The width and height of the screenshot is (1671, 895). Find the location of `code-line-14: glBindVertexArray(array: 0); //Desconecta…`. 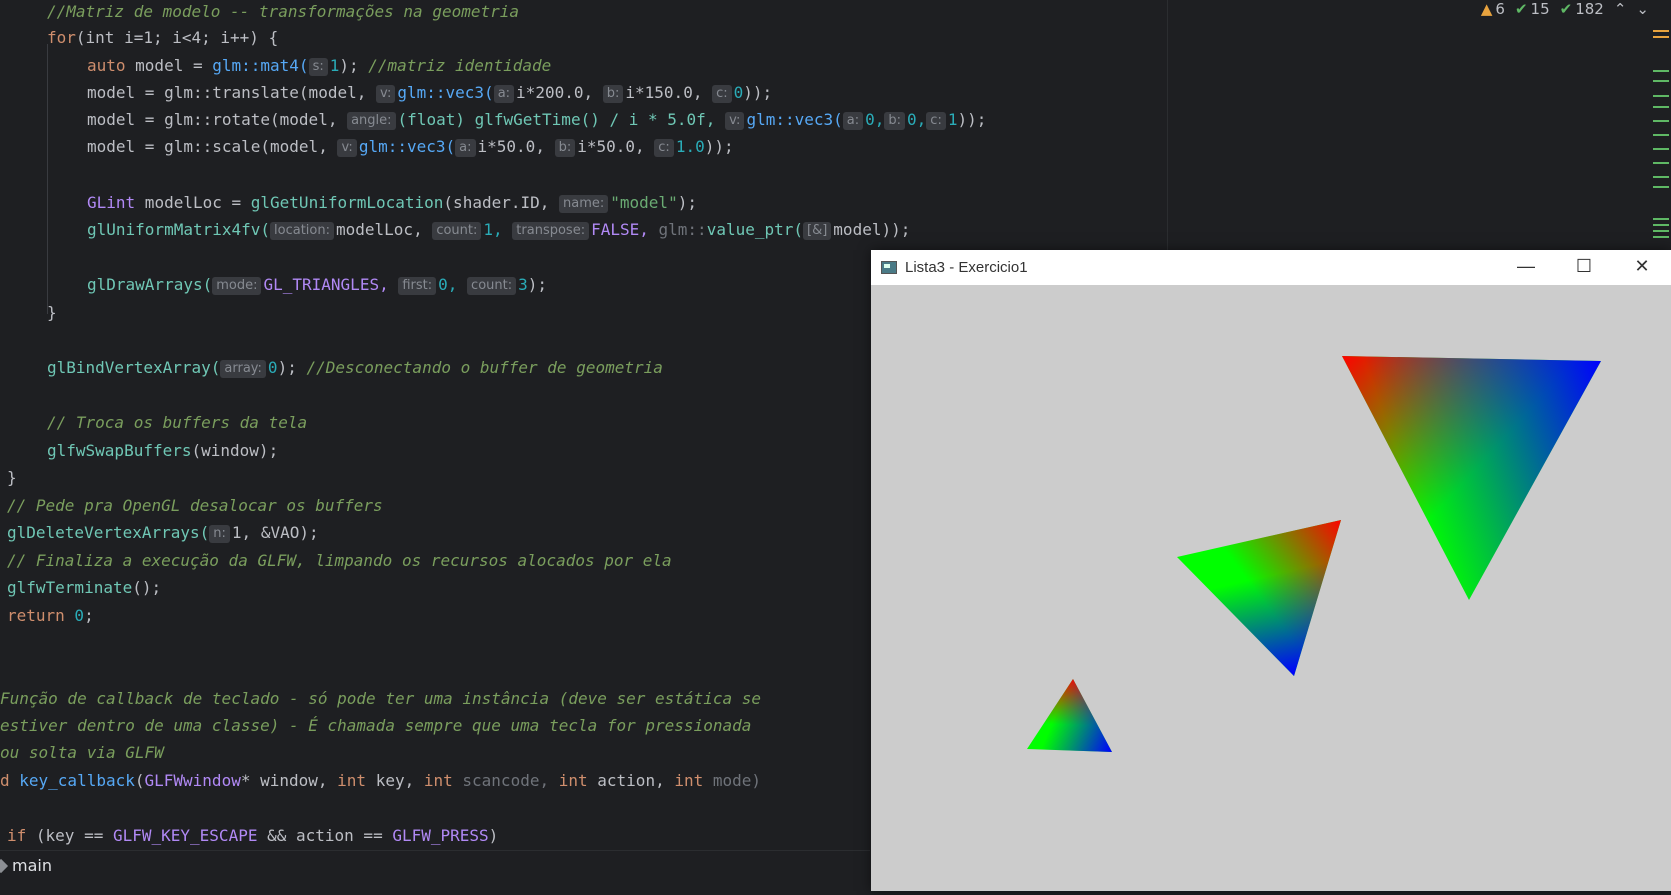

code-line-14: glBindVertexArray(array: 0); //Desconecta… is located at coordinates (355, 367).